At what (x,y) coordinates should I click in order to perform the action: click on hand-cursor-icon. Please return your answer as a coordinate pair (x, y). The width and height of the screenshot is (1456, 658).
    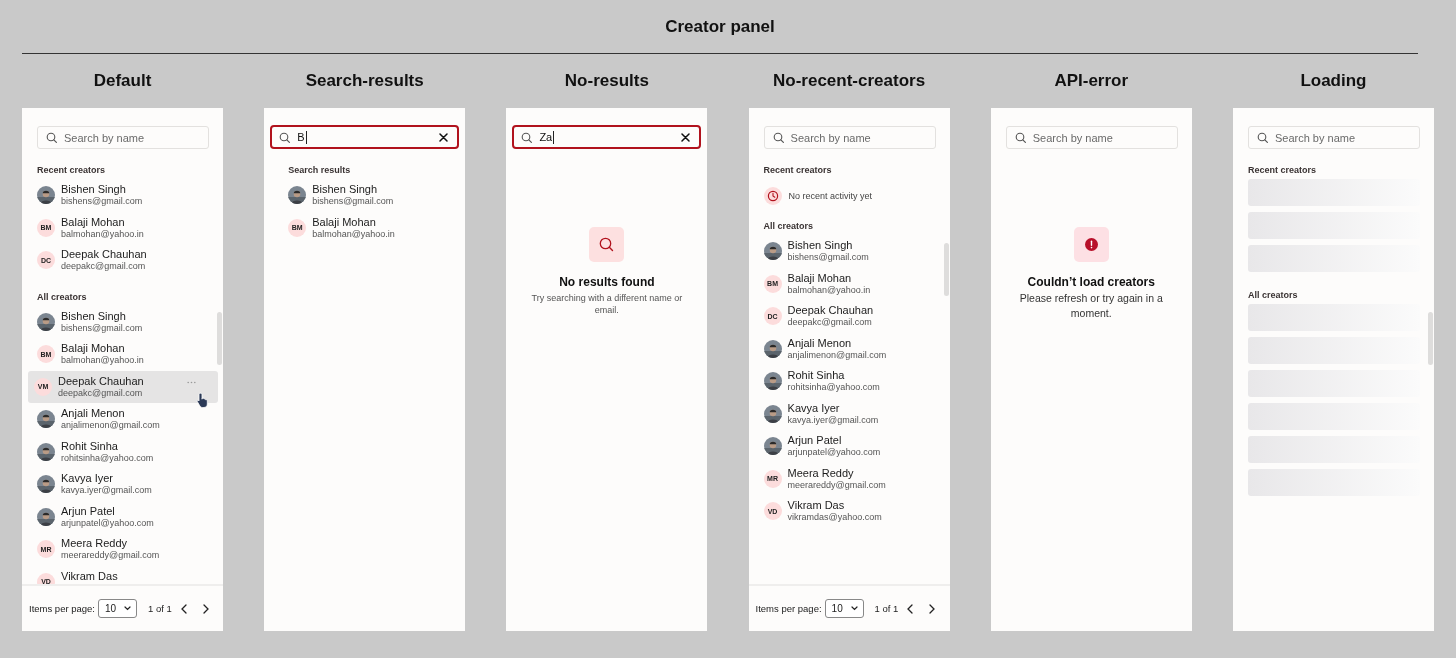
    Looking at the image, I should click on (203, 399).